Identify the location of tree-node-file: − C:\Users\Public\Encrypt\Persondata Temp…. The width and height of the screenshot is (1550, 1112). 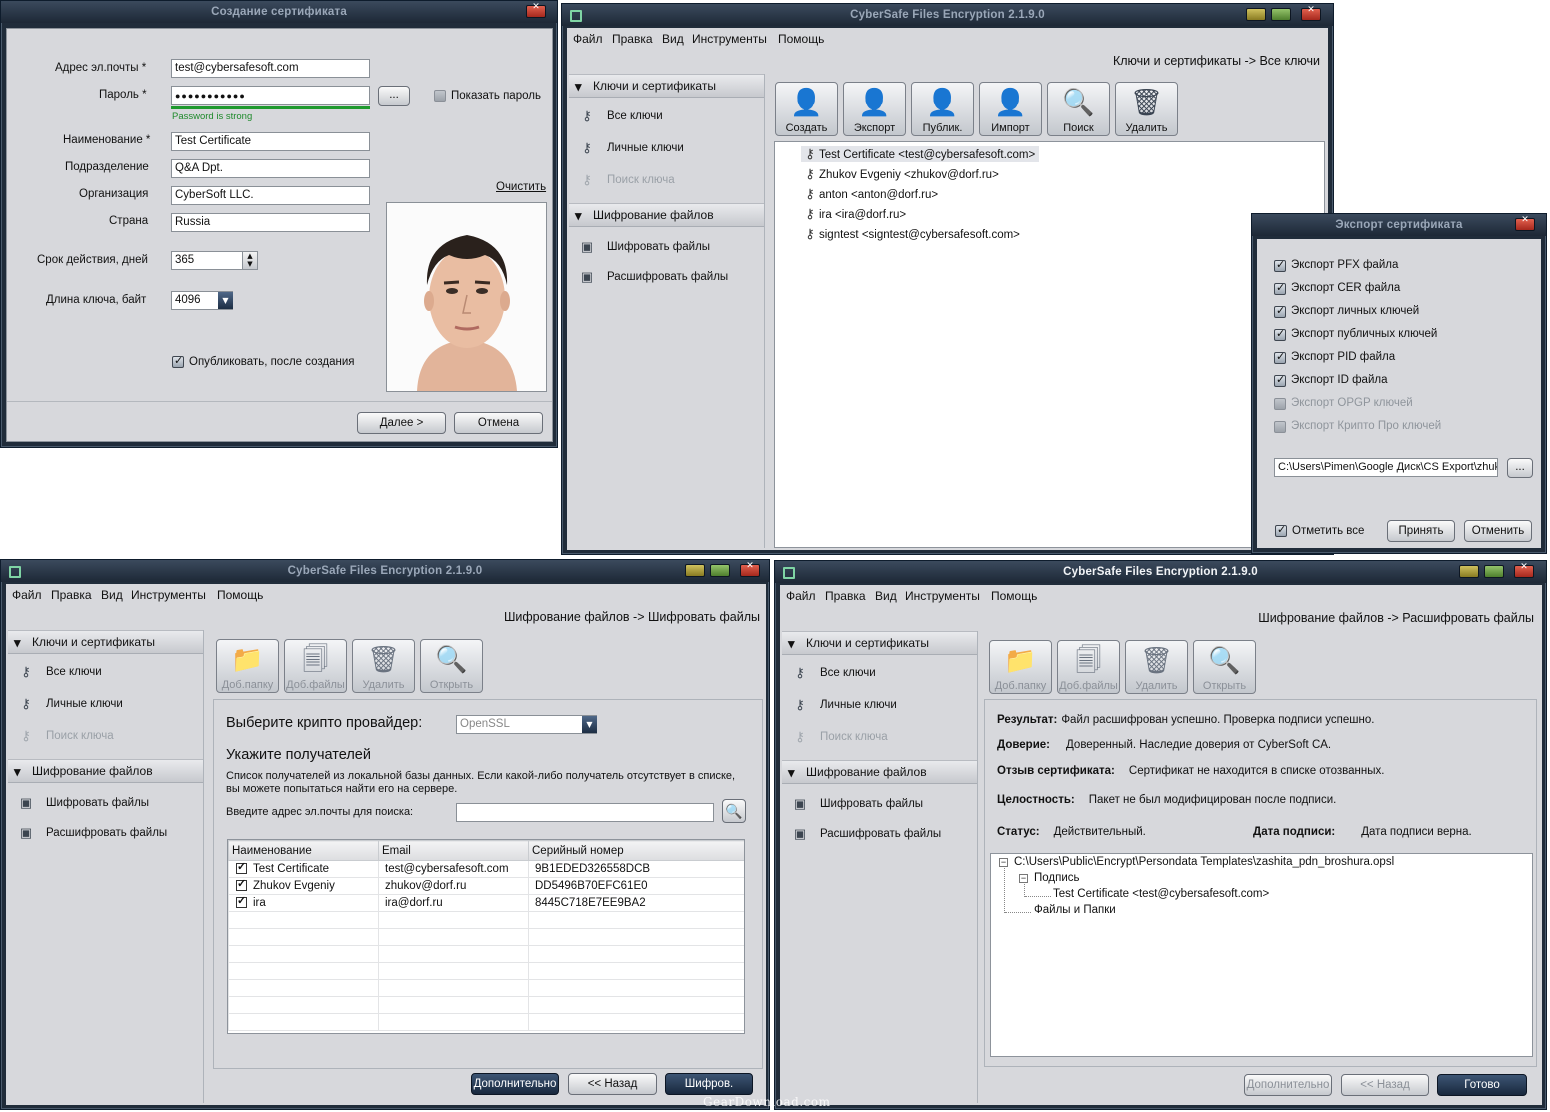
(1196, 862).